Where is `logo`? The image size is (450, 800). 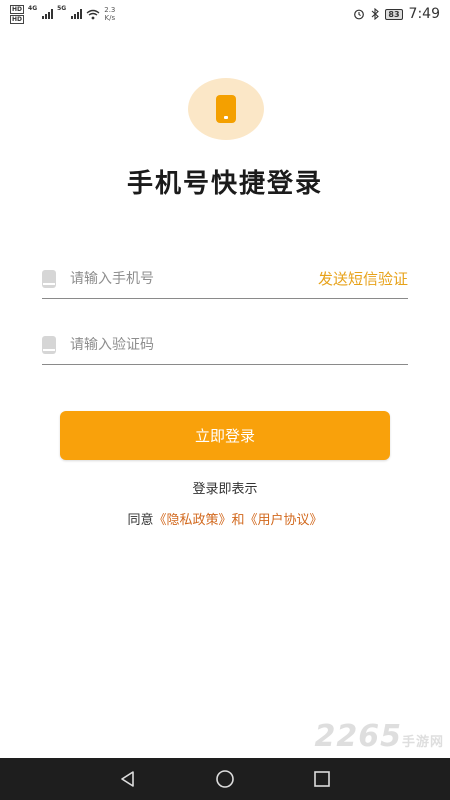
logo is located at coordinates (226, 109).